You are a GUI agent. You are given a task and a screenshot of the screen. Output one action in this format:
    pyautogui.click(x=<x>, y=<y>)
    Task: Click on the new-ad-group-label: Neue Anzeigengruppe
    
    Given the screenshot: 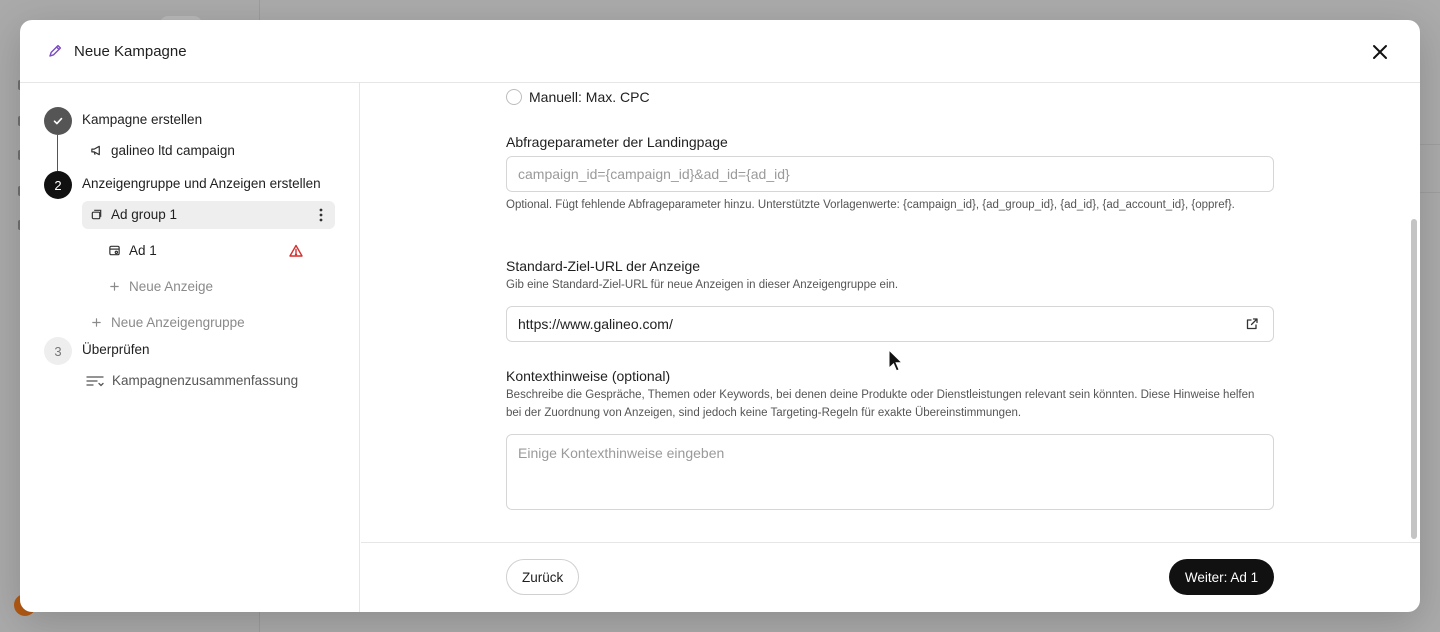 What is the action you would take?
    pyautogui.click(x=178, y=322)
    